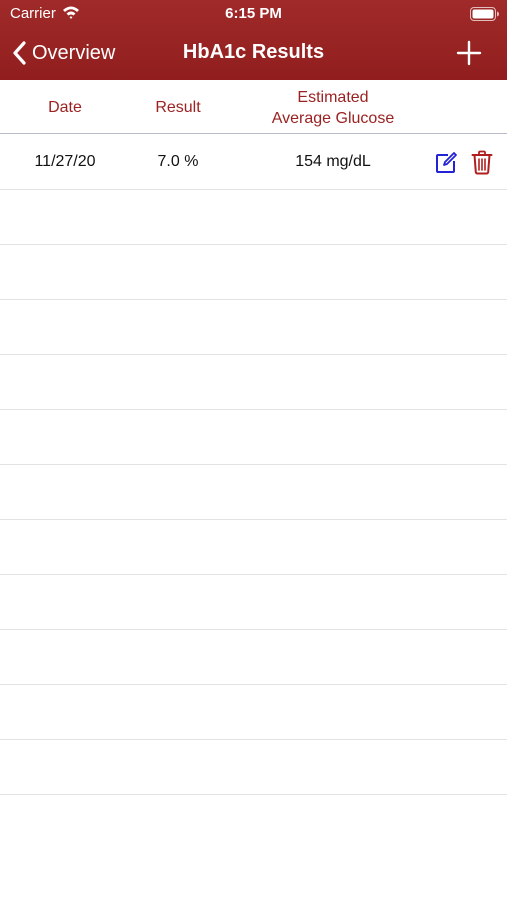 Image resolution: width=507 pixels, height=900 pixels. Describe the element at coordinates (333, 118) in the screenshot. I see `column-header-glucose-line2: Average Glucose` at that location.